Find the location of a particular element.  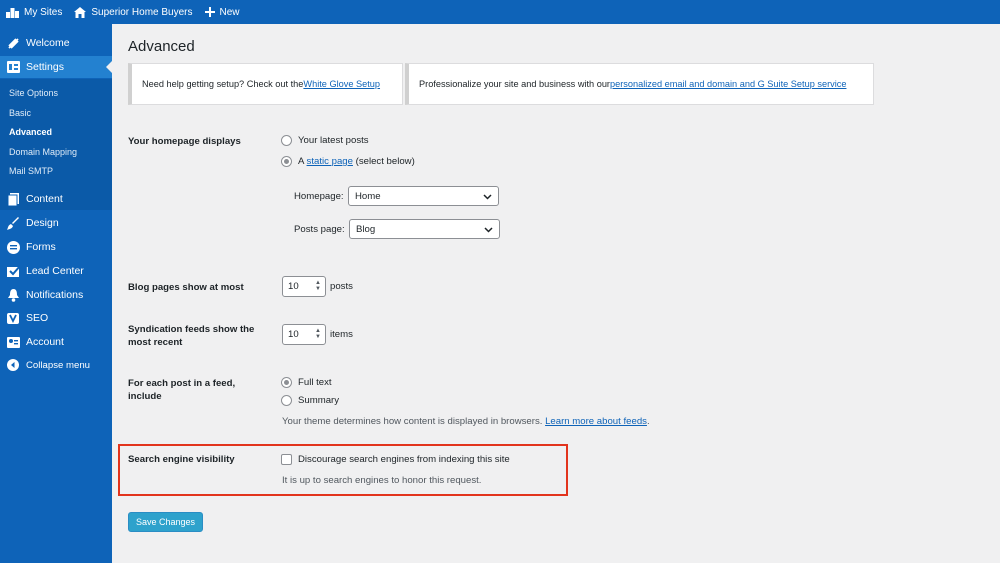

homepage-select: Home is located at coordinates (423, 196).